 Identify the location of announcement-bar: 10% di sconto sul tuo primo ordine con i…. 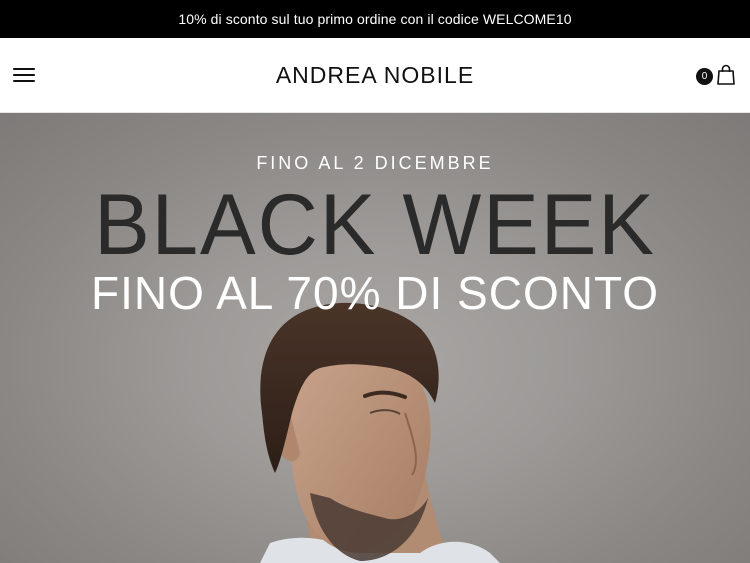
(375, 19).